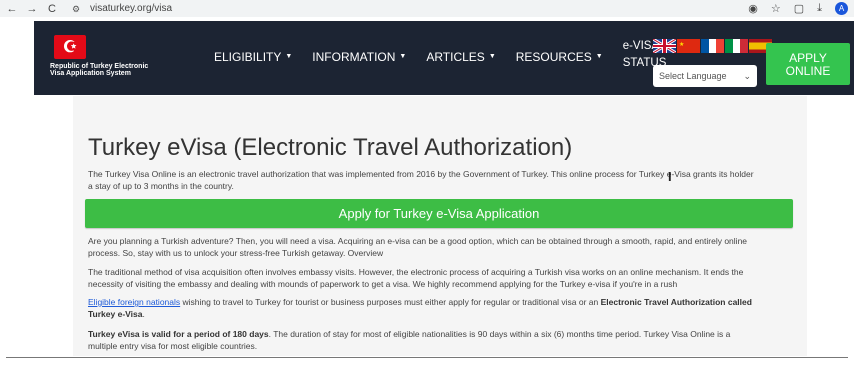  I want to click on eligible-nationals-link: Eligible foreign nationals, so click(134, 302).